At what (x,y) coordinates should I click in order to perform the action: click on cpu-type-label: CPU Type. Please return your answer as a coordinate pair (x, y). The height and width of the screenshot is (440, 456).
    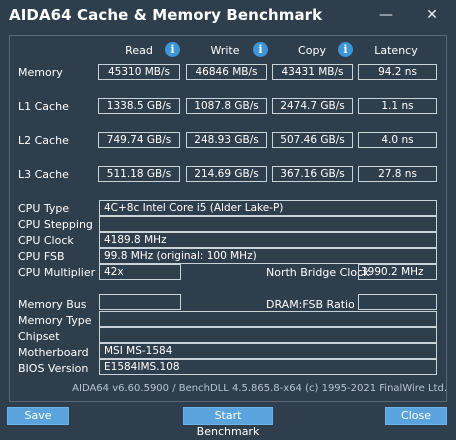
    Looking at the image, I should click on (44, 208).